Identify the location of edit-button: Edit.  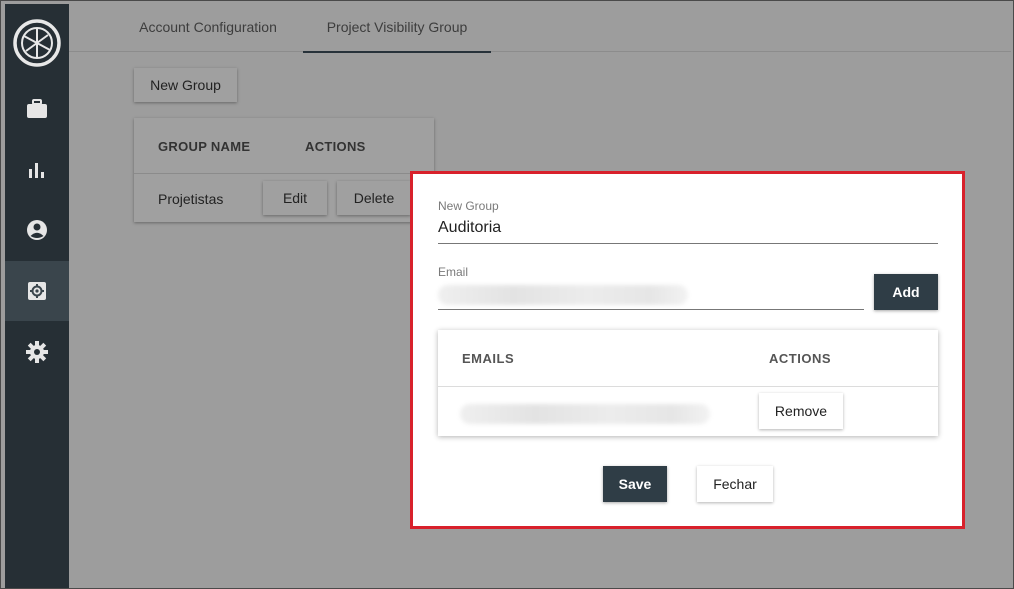
(295, 198).